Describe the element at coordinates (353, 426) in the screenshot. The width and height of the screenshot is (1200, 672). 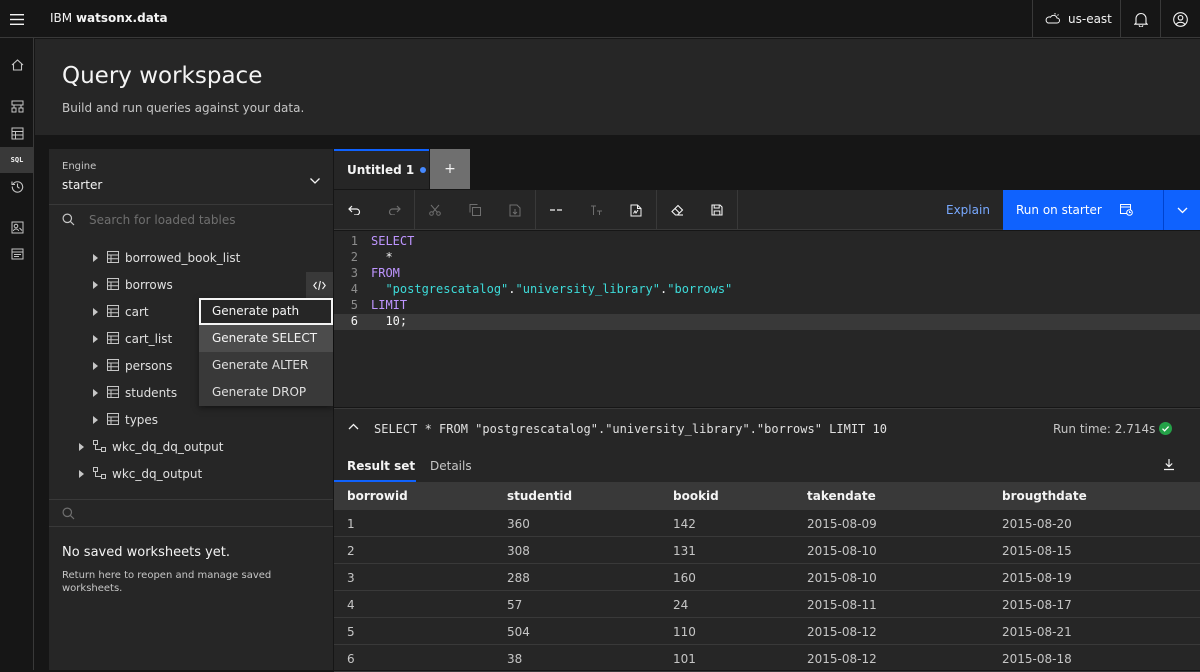
I see `chevron-up-icon` at that location.